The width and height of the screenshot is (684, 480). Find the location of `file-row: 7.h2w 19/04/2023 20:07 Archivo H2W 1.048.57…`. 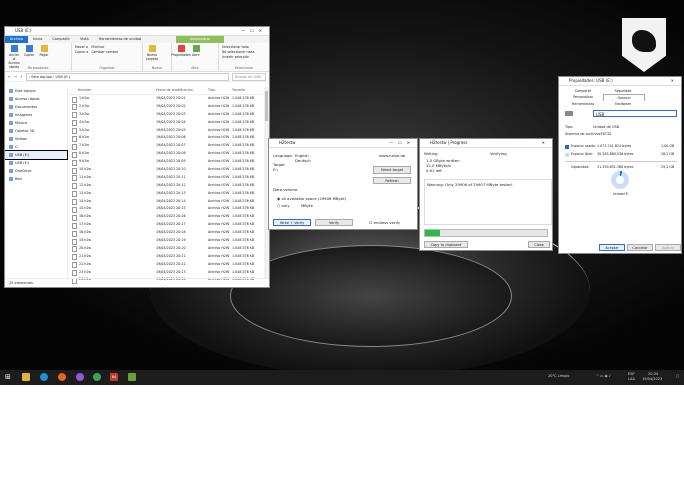

file-row: 7.h2w 19/04/2023 20:07 Archivo H2W 1.048.57… is located at coordinates (165, 146).